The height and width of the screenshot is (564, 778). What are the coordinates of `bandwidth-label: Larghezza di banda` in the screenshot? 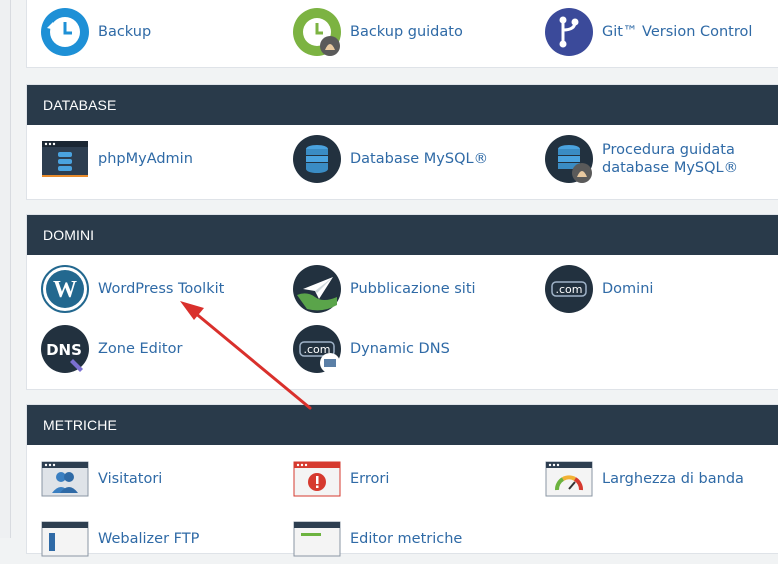 It's located at (673, 479).